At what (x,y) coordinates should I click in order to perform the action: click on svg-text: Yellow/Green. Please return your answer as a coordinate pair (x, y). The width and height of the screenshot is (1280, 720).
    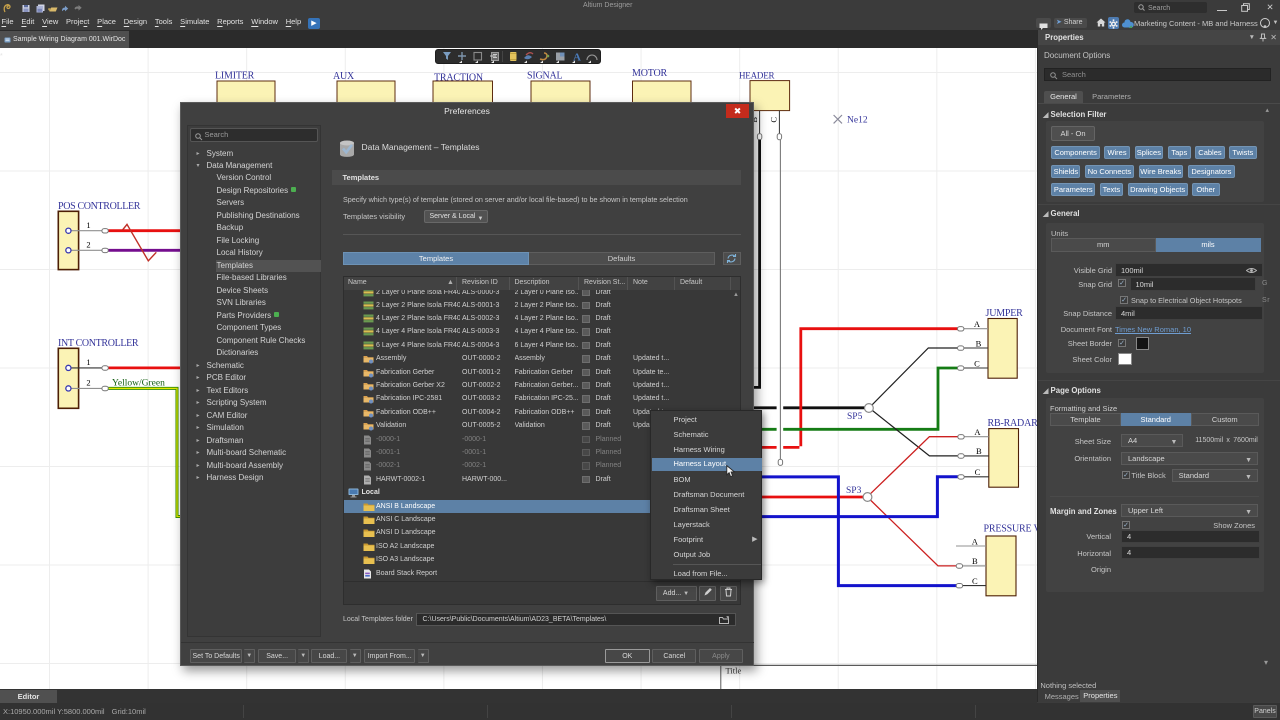
    Looking at the image, I should click on (138, 383).